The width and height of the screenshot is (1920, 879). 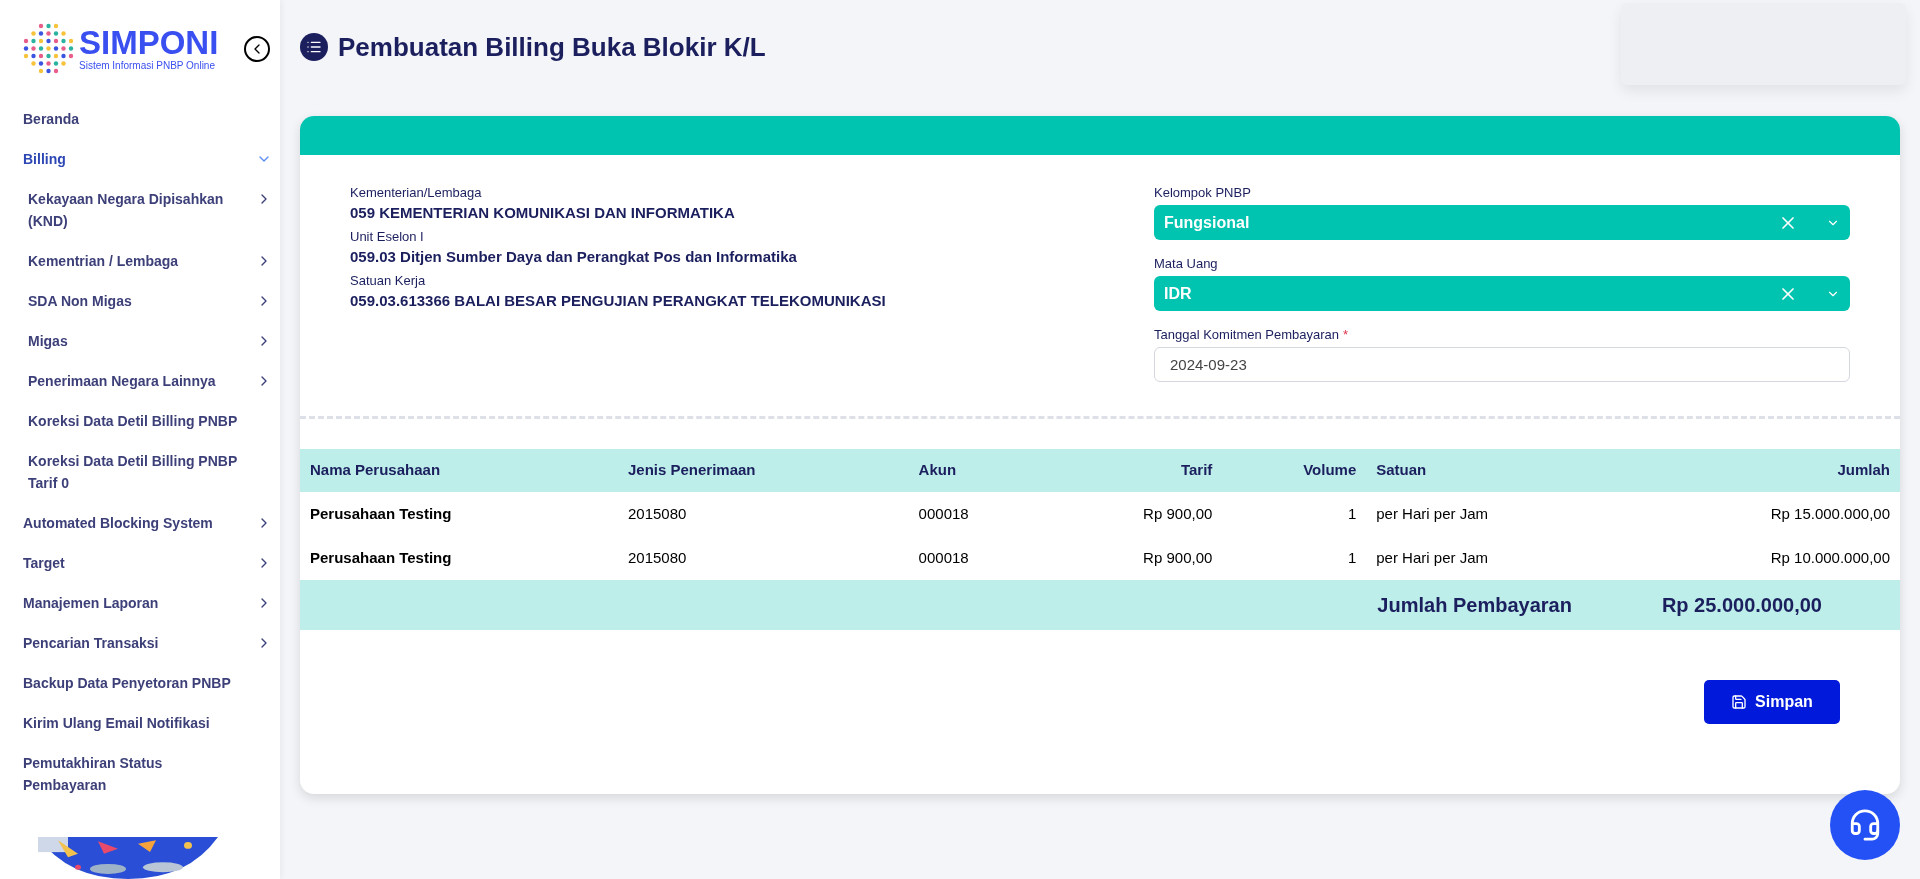 I want to click on page-title: Pembuatan Billing Buka Blokir K/L, so click(x=552, y=47).